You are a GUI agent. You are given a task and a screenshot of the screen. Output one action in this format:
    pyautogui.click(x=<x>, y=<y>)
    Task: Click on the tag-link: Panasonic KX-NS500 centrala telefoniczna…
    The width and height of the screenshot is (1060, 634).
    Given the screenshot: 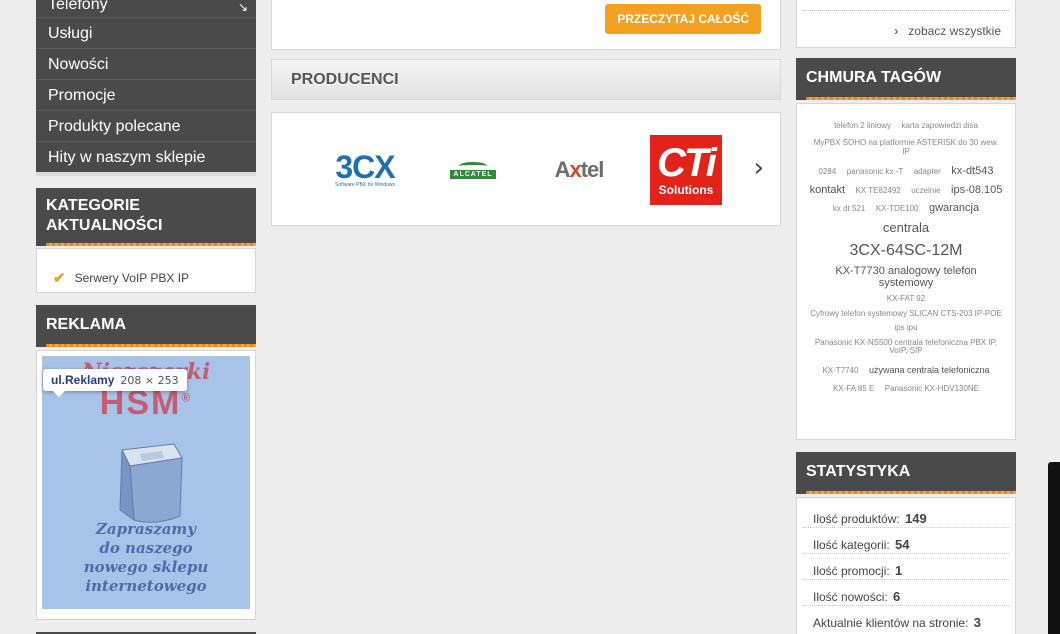 What is the action you would take?
    pyautogui.click(x=906, y=347)
    